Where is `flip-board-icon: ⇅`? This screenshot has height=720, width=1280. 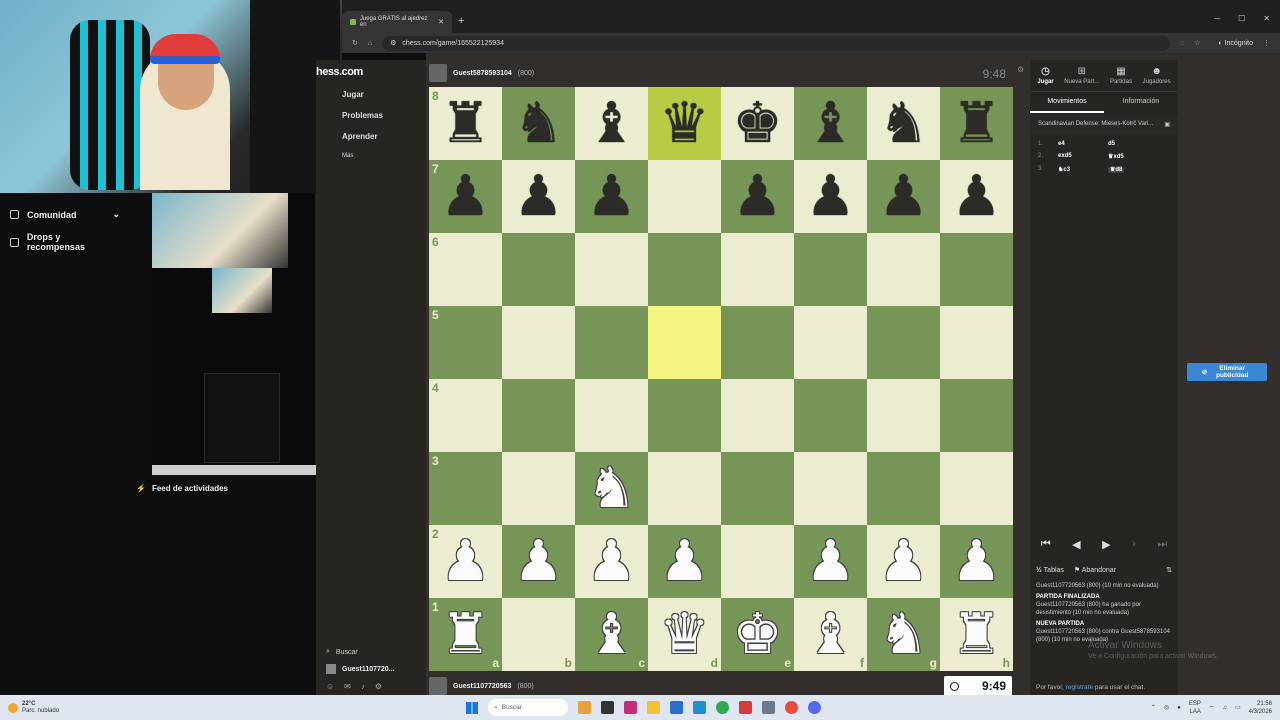 flip-board-icon: ⇅ is located at coordinates (1169, 570).